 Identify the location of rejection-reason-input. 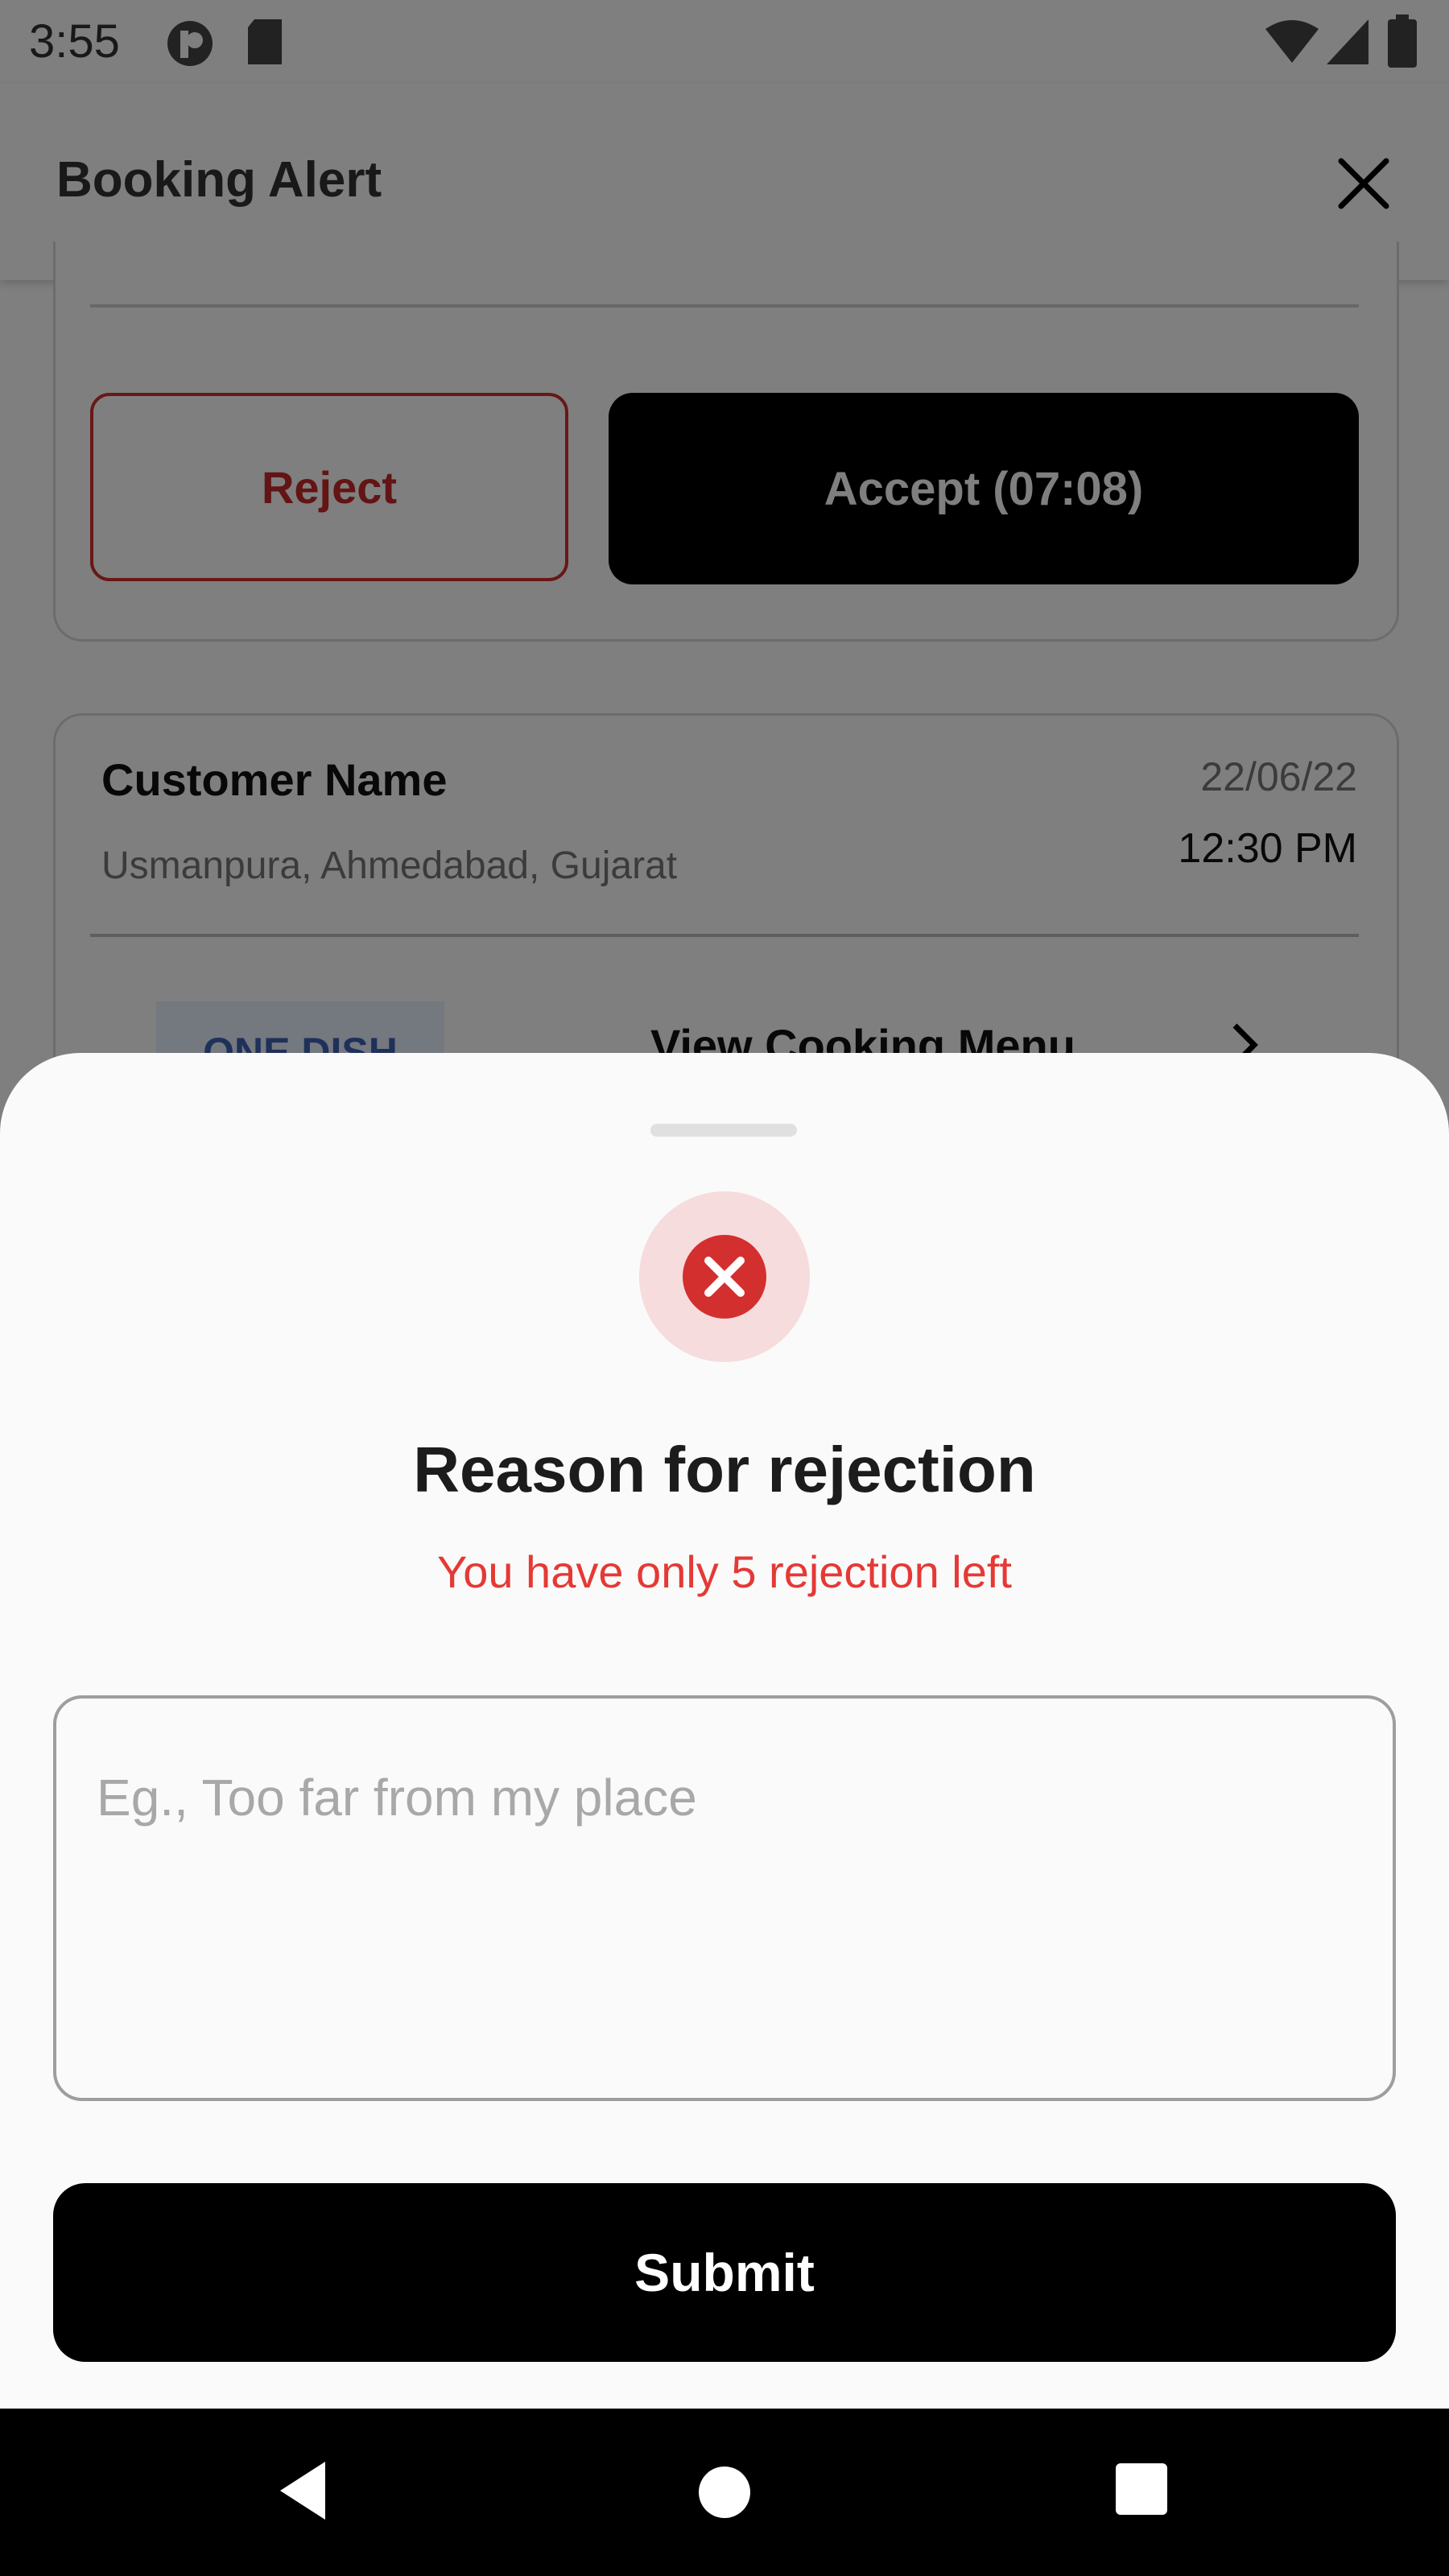
(724, 1898).